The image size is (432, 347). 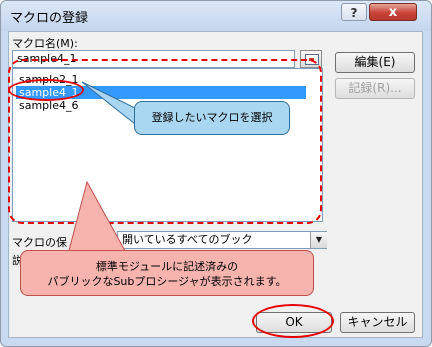 What do you see at coordinates (354, 12) in the screenshot?
I see `help-button: ?` at bounding box center [354, 12].